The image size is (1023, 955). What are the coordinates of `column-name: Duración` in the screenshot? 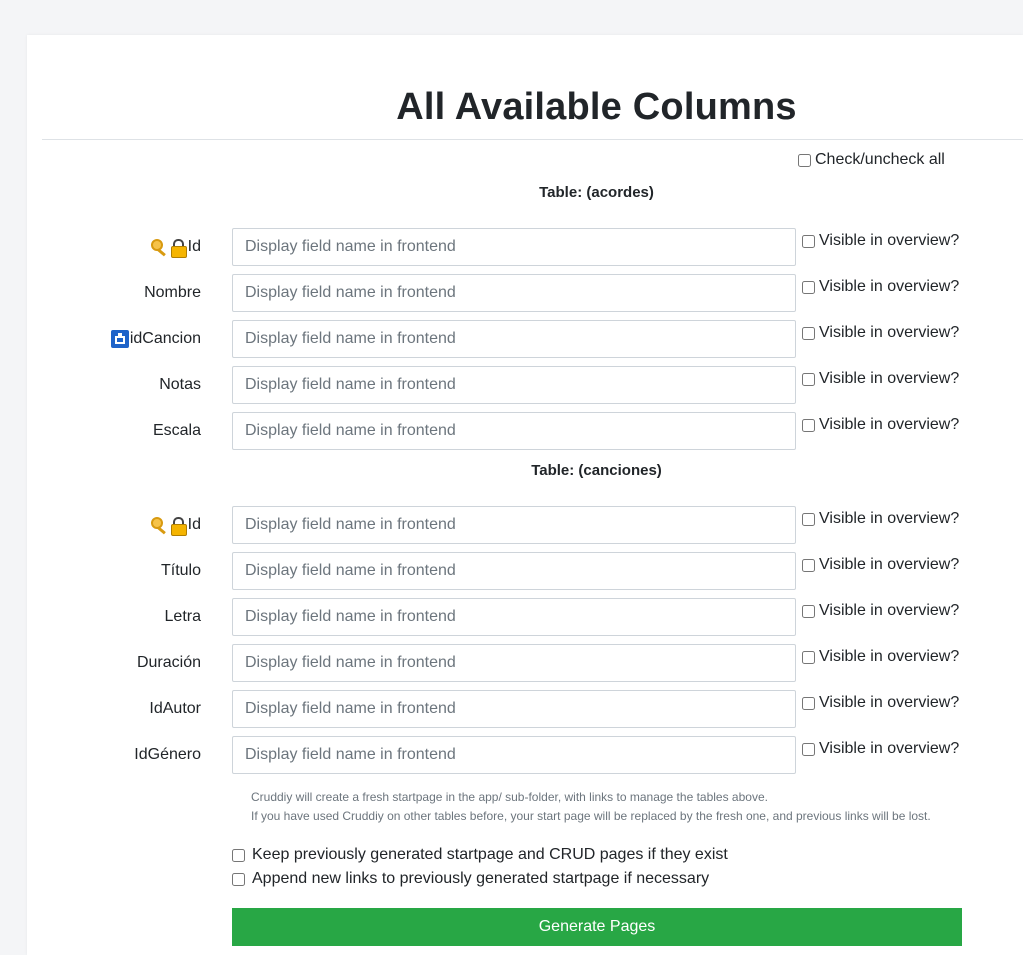 It's located at (168, 662).